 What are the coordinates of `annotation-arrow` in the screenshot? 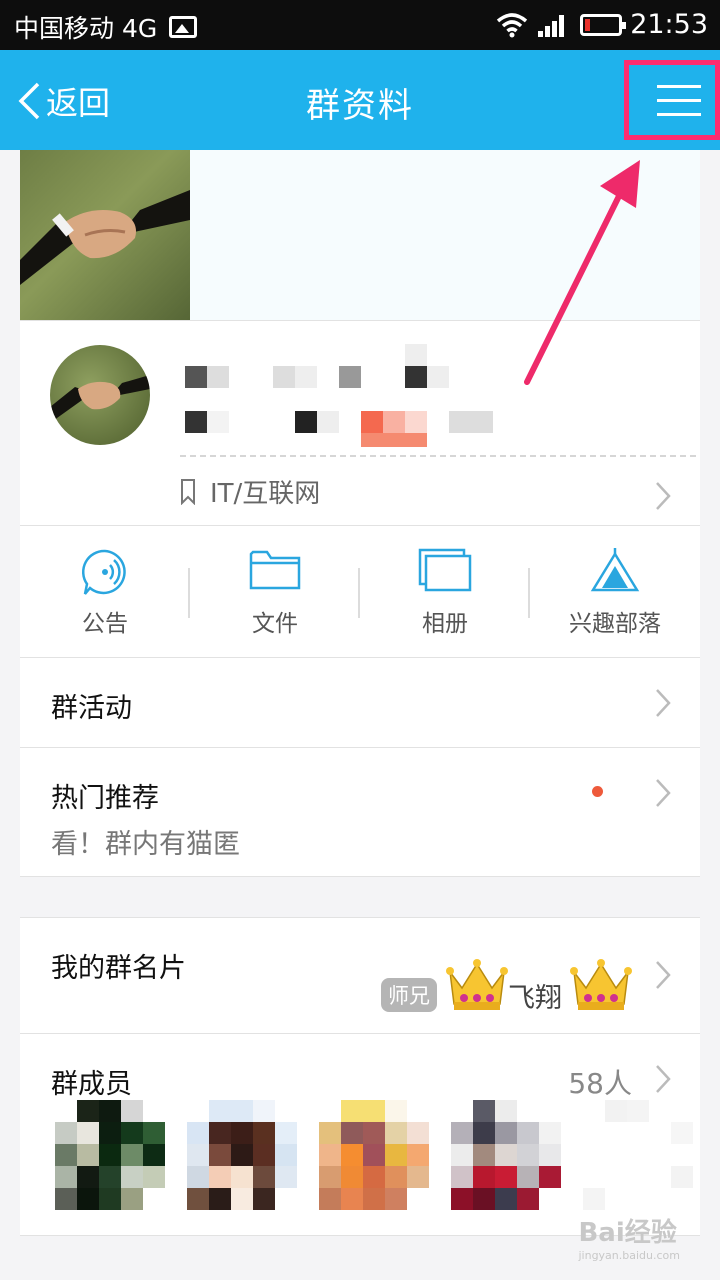 It's located at (582, 272).